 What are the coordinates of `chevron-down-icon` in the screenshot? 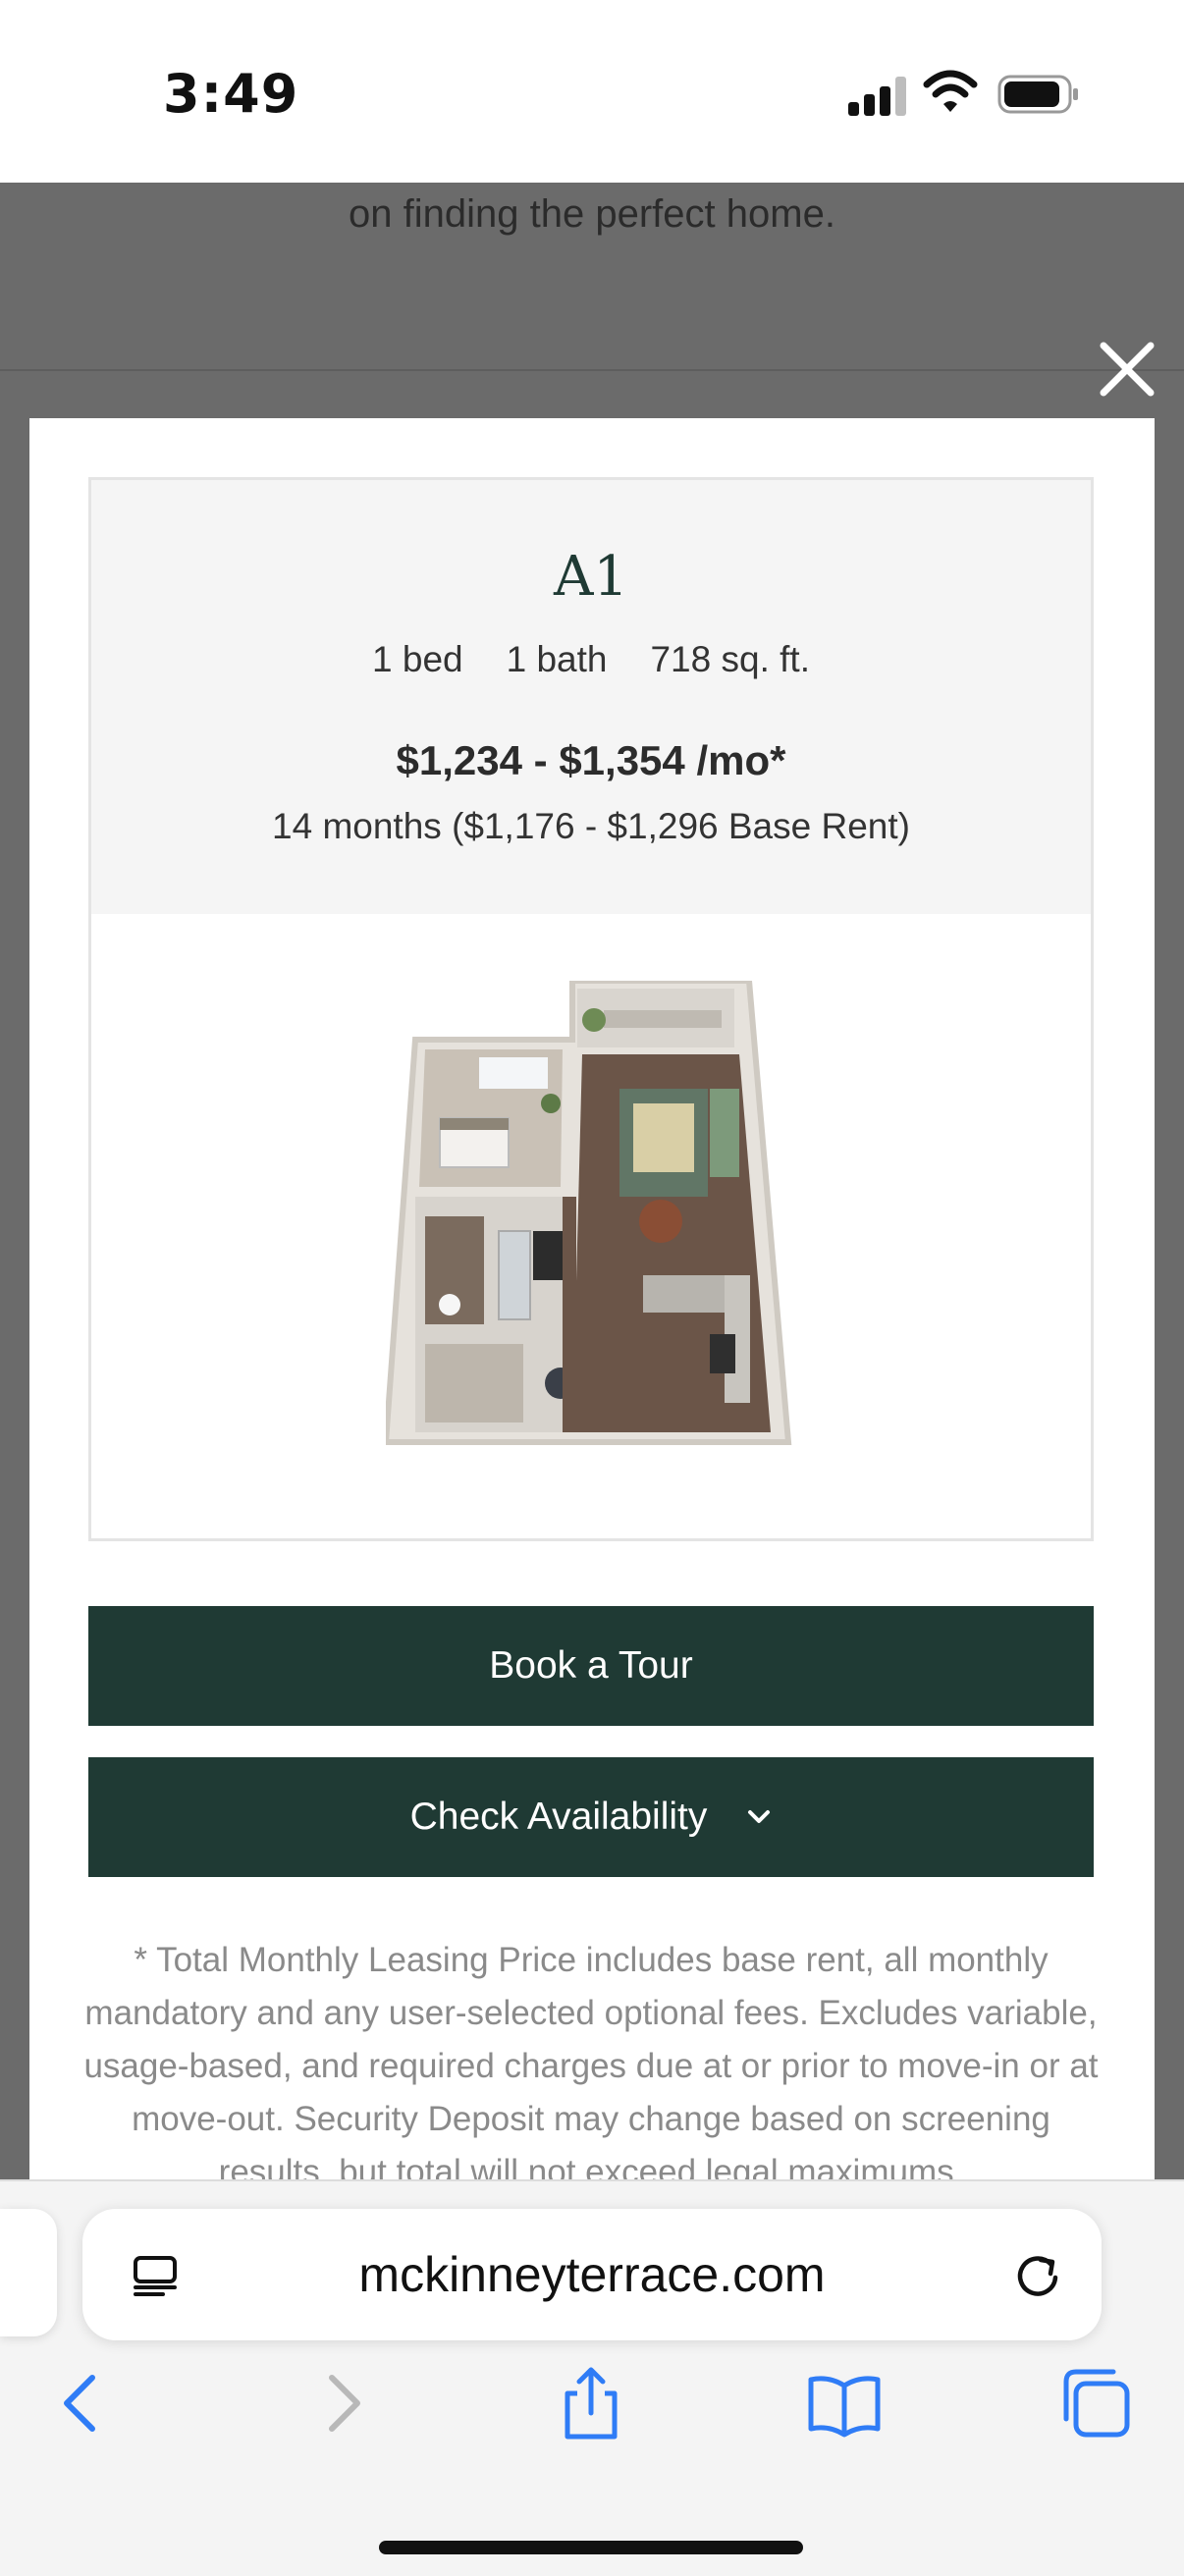 It's located at (759, 1816).